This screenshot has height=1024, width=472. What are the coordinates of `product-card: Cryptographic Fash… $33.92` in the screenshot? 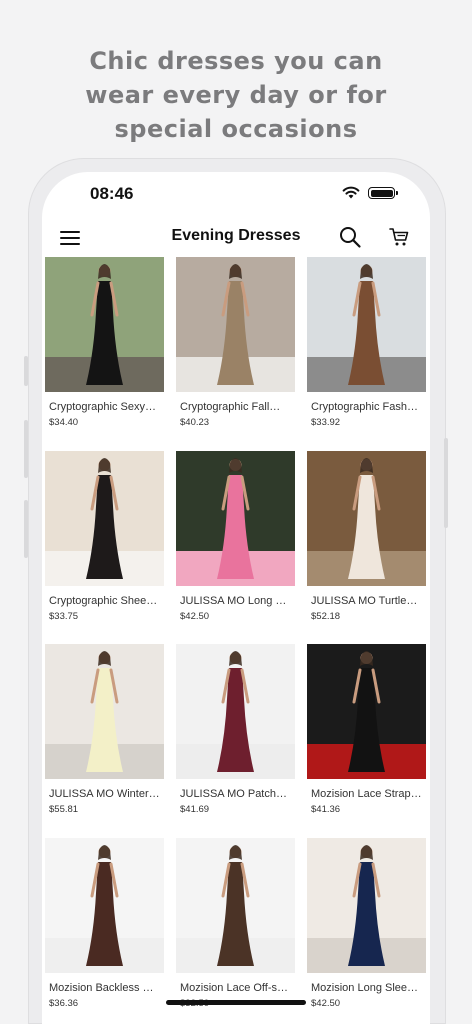 It's located at (366, 354).